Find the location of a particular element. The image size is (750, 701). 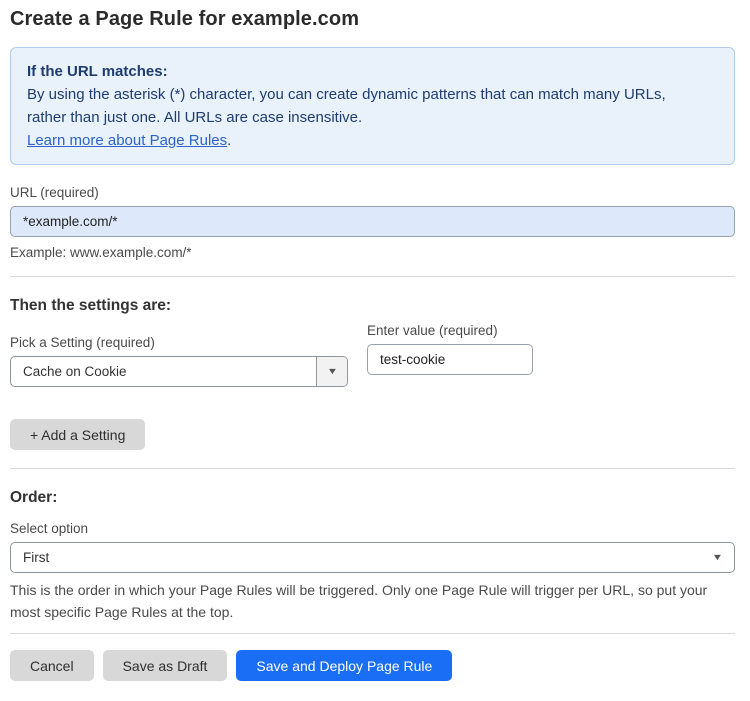

setting-picker-value: Cache on Cookie is located at coordinates (75, 371).